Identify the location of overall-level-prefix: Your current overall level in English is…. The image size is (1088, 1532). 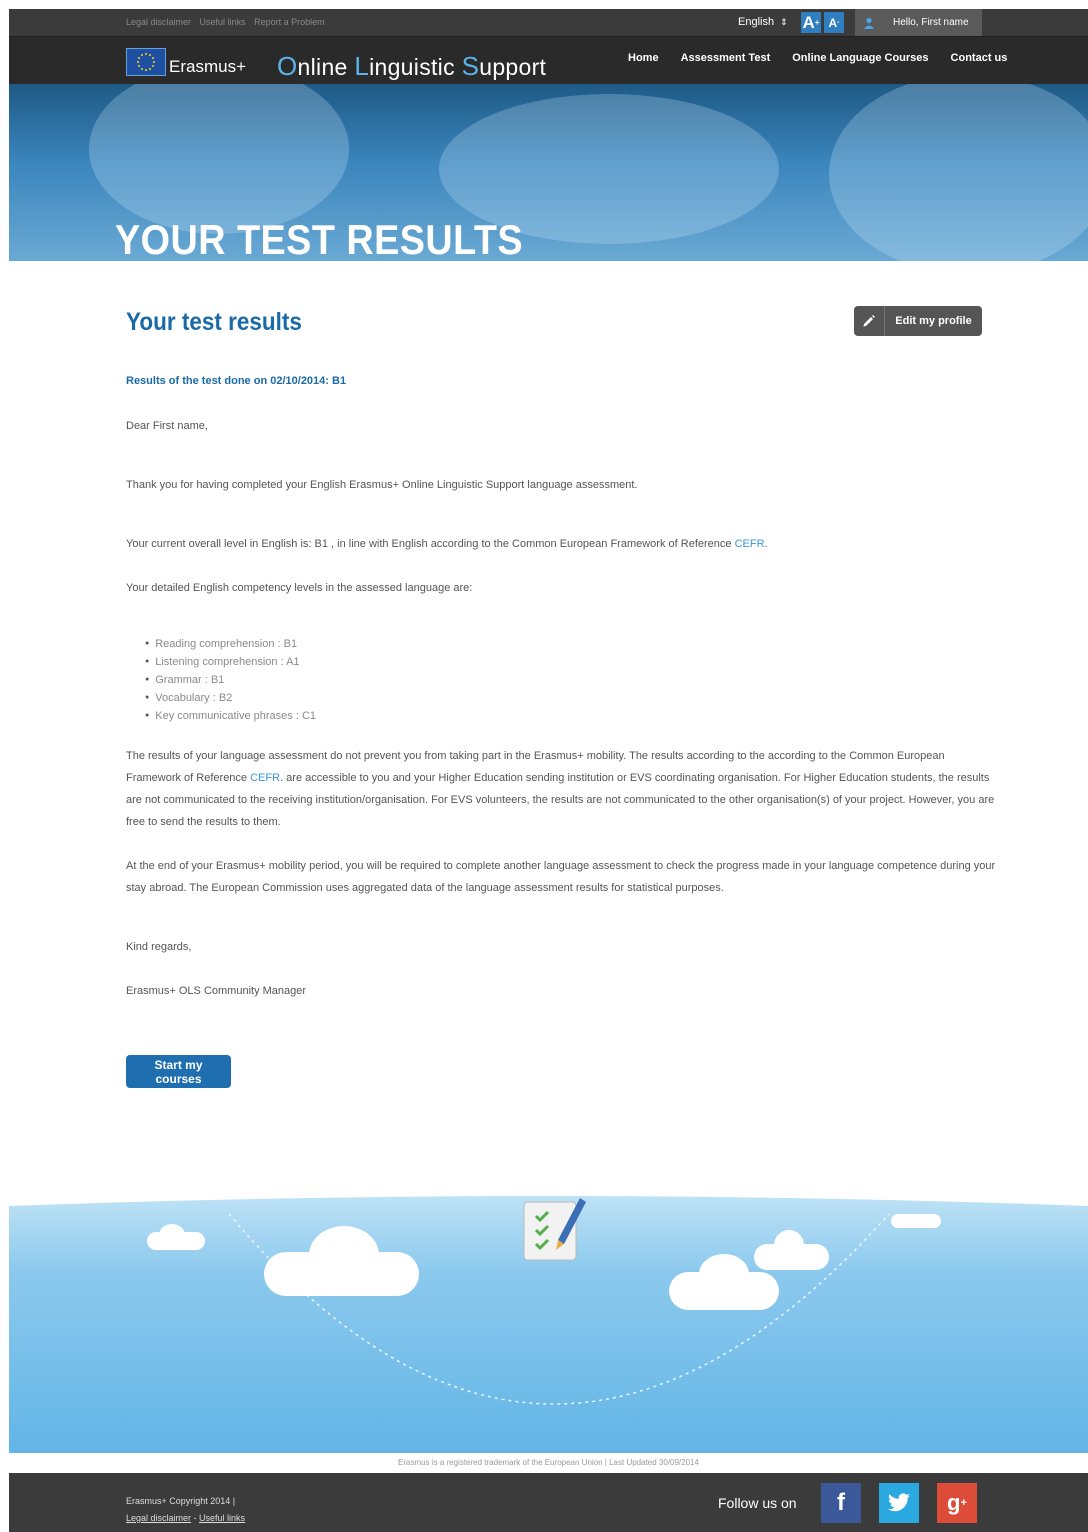
(430, 544).